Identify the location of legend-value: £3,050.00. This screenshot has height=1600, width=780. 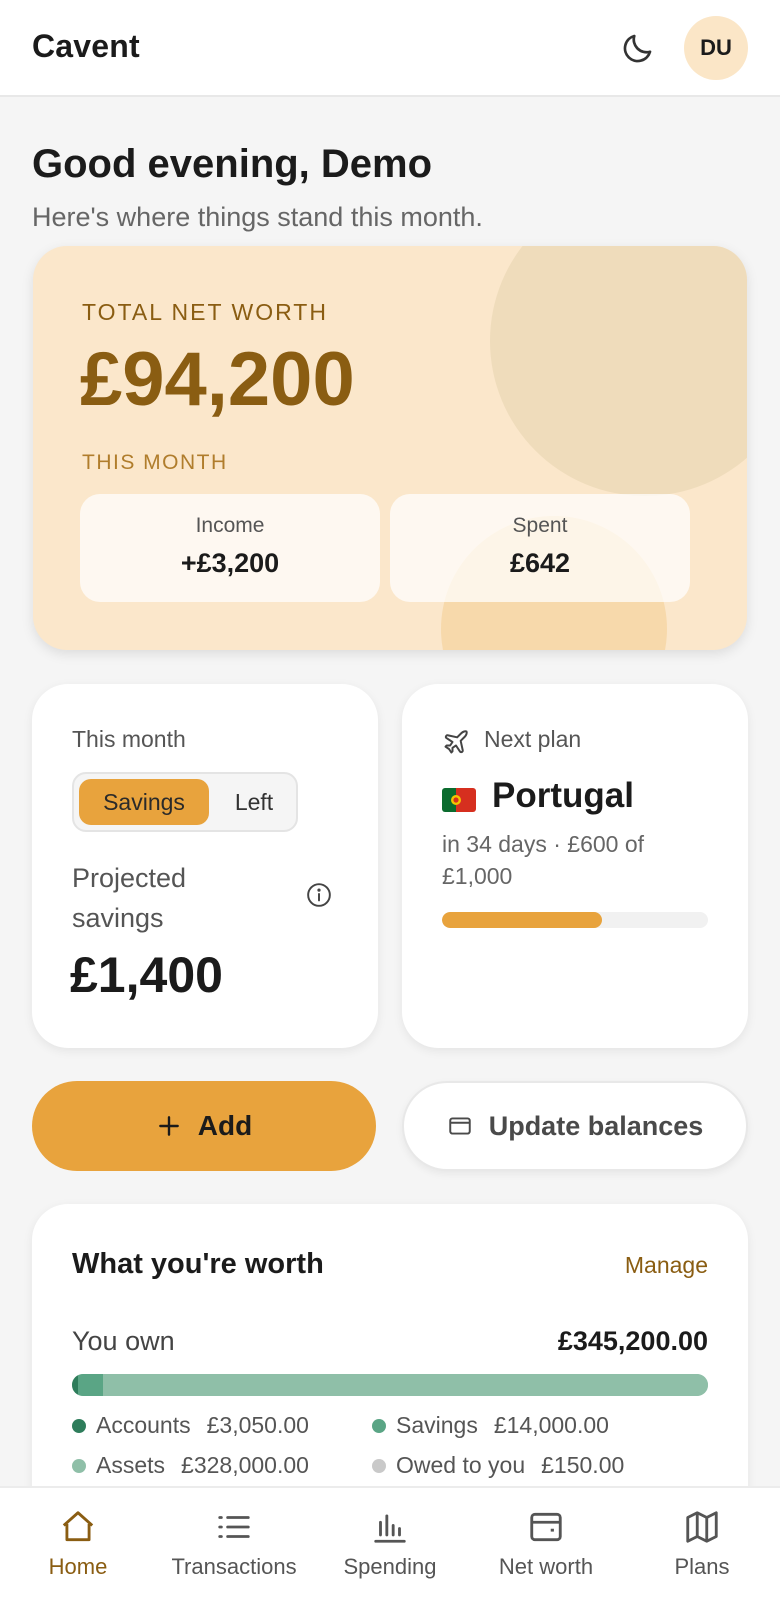
(257, 1425).